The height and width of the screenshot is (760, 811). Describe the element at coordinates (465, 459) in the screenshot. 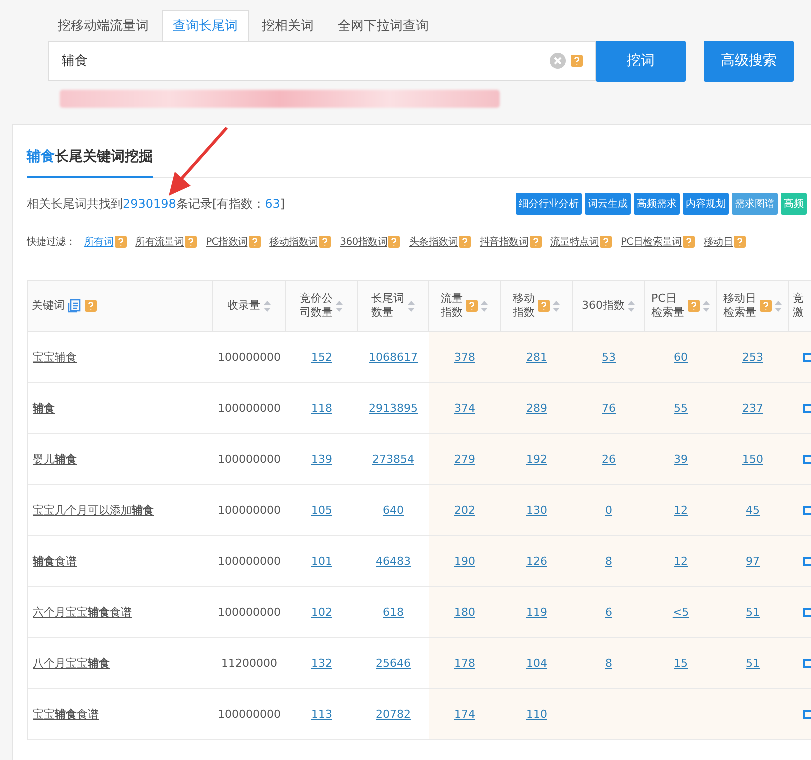

I see `number-link: 279` at that location.